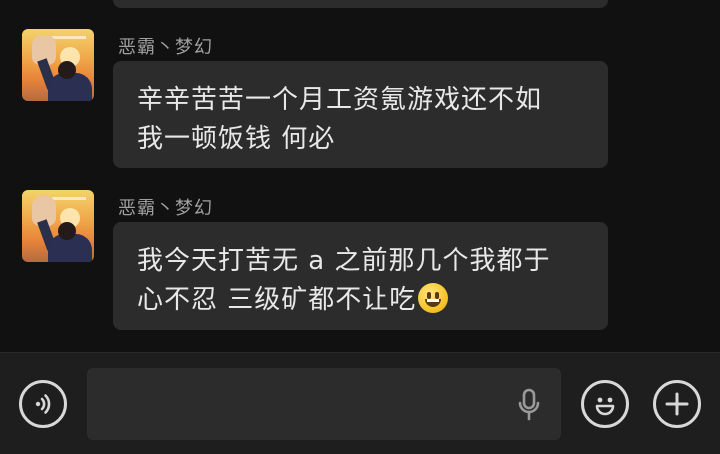 Image resolution: width=720 pixels, height=454 pixels. What do you see at coordinates (324, 404) in the screenshot?
I see `message-input` at bounding box center [324, 404].